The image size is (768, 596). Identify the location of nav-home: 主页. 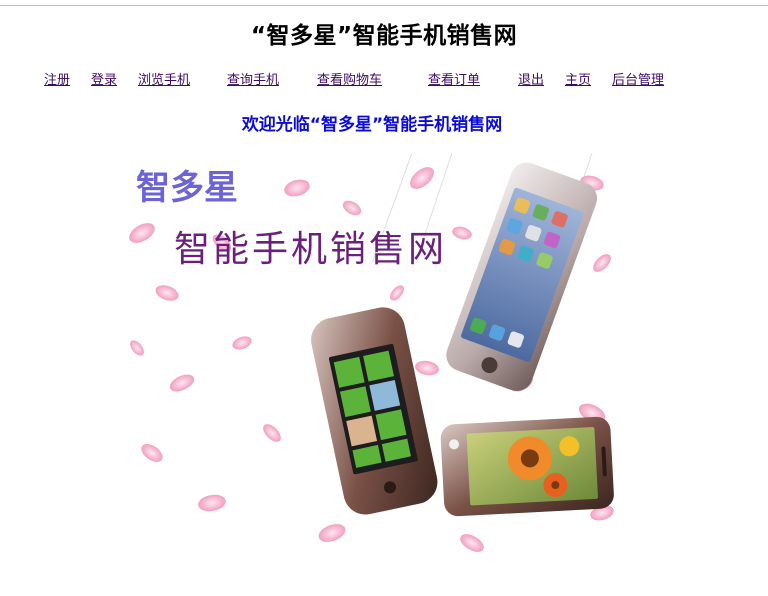
(578, 78).